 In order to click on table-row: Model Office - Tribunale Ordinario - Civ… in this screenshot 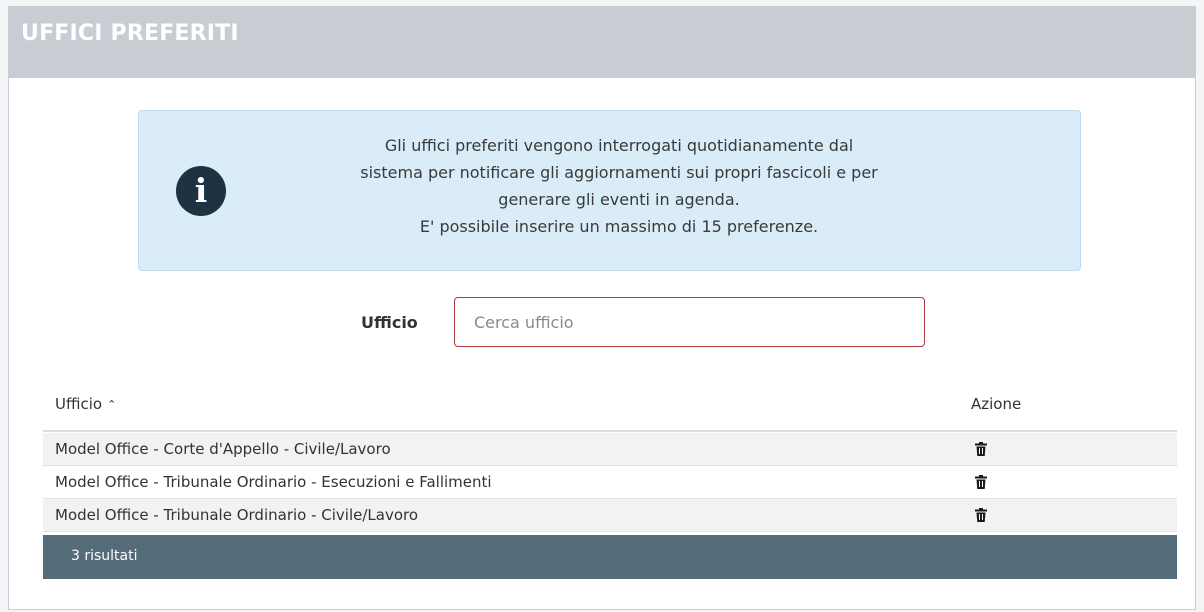, I will do `click(610, 515)`.